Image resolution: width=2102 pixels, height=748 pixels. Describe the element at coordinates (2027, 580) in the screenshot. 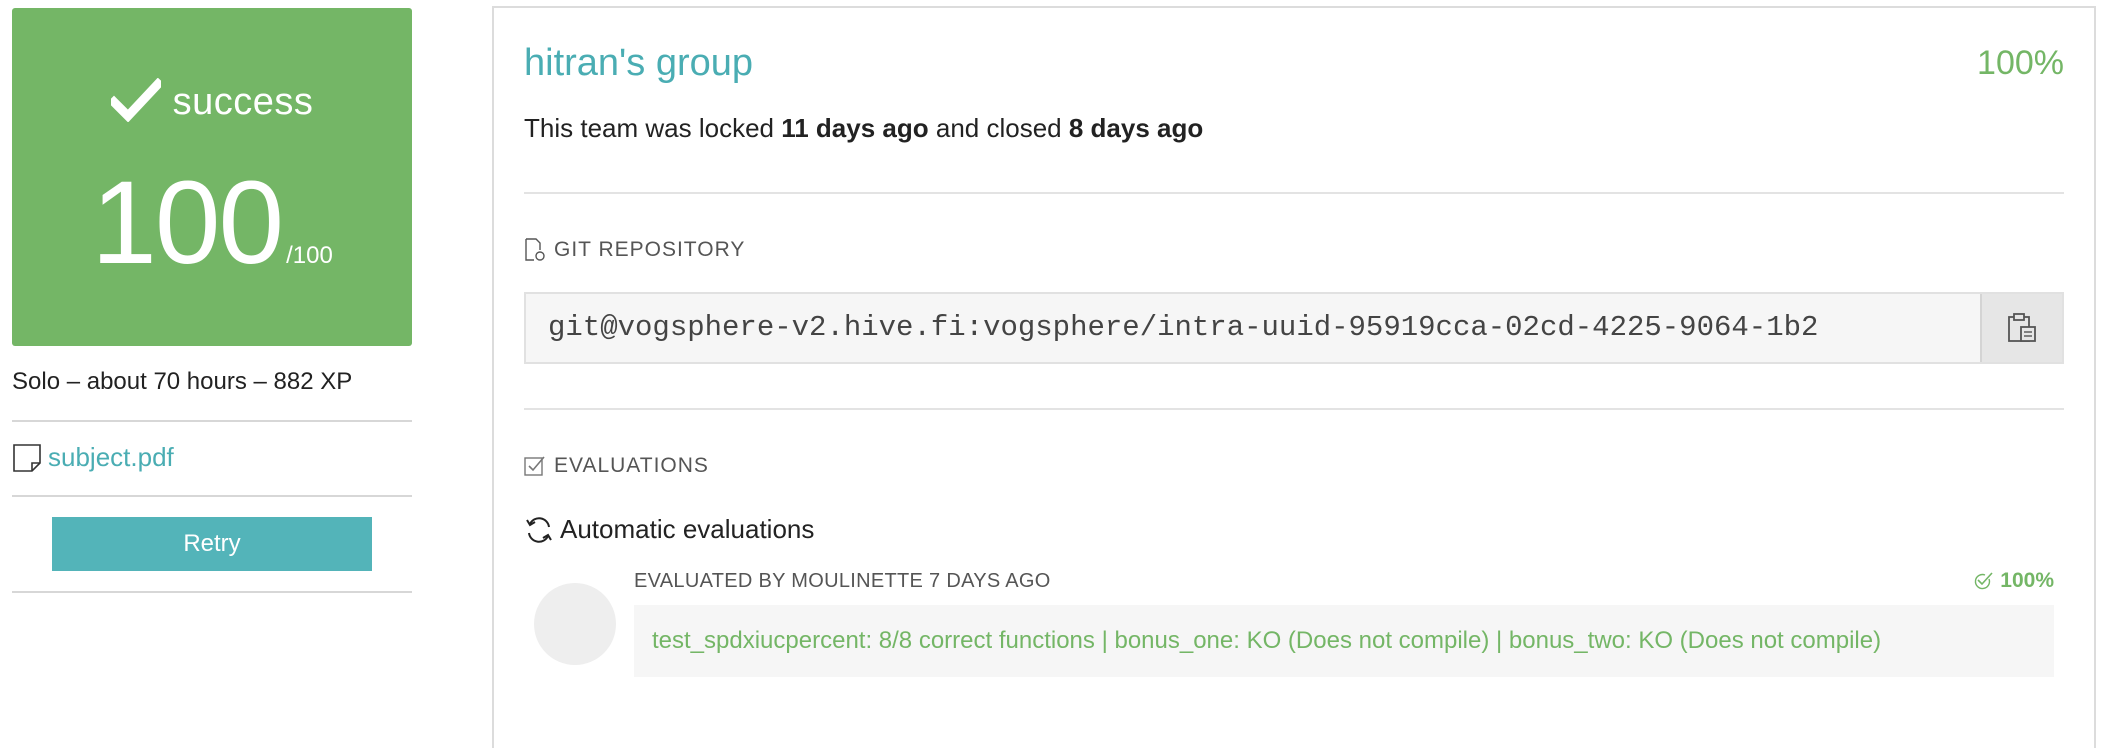

I see `evaluation-score-value: 100%` at that location.